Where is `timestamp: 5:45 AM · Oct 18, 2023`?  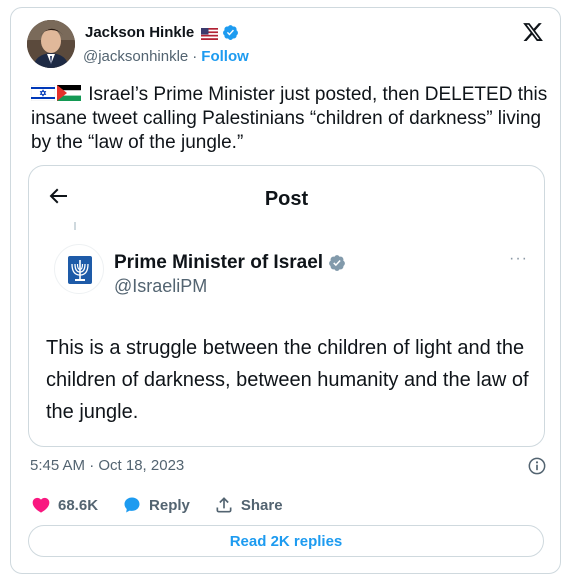
timestamp: 5:45 AM · Oct 18, 2023 is located at coordinates (107, 465).